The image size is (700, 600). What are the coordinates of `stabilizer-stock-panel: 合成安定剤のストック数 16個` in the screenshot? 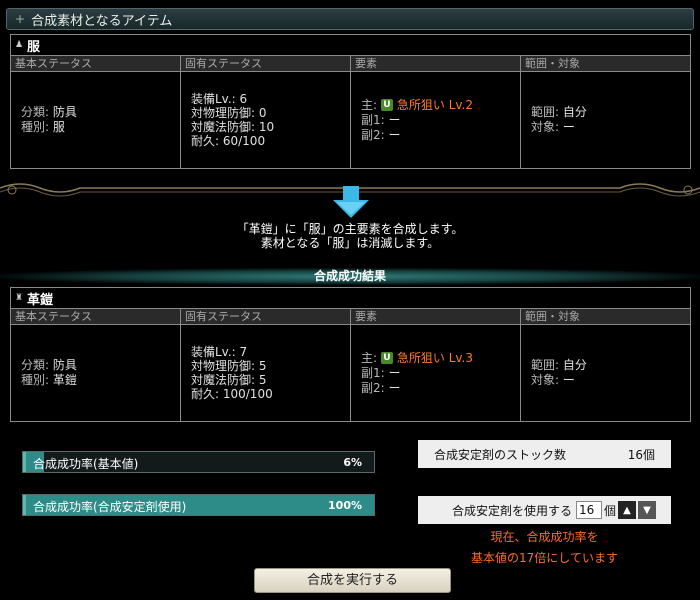 It's located at (544, 454).